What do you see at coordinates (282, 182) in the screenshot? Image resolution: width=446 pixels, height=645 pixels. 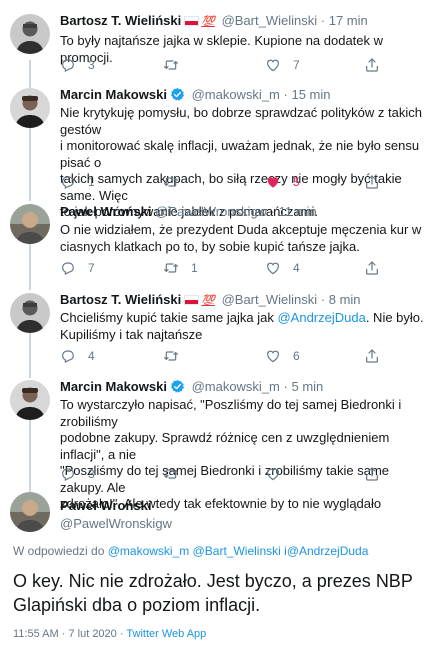 I see `like-button: 5` at bounding box center [282, 182].